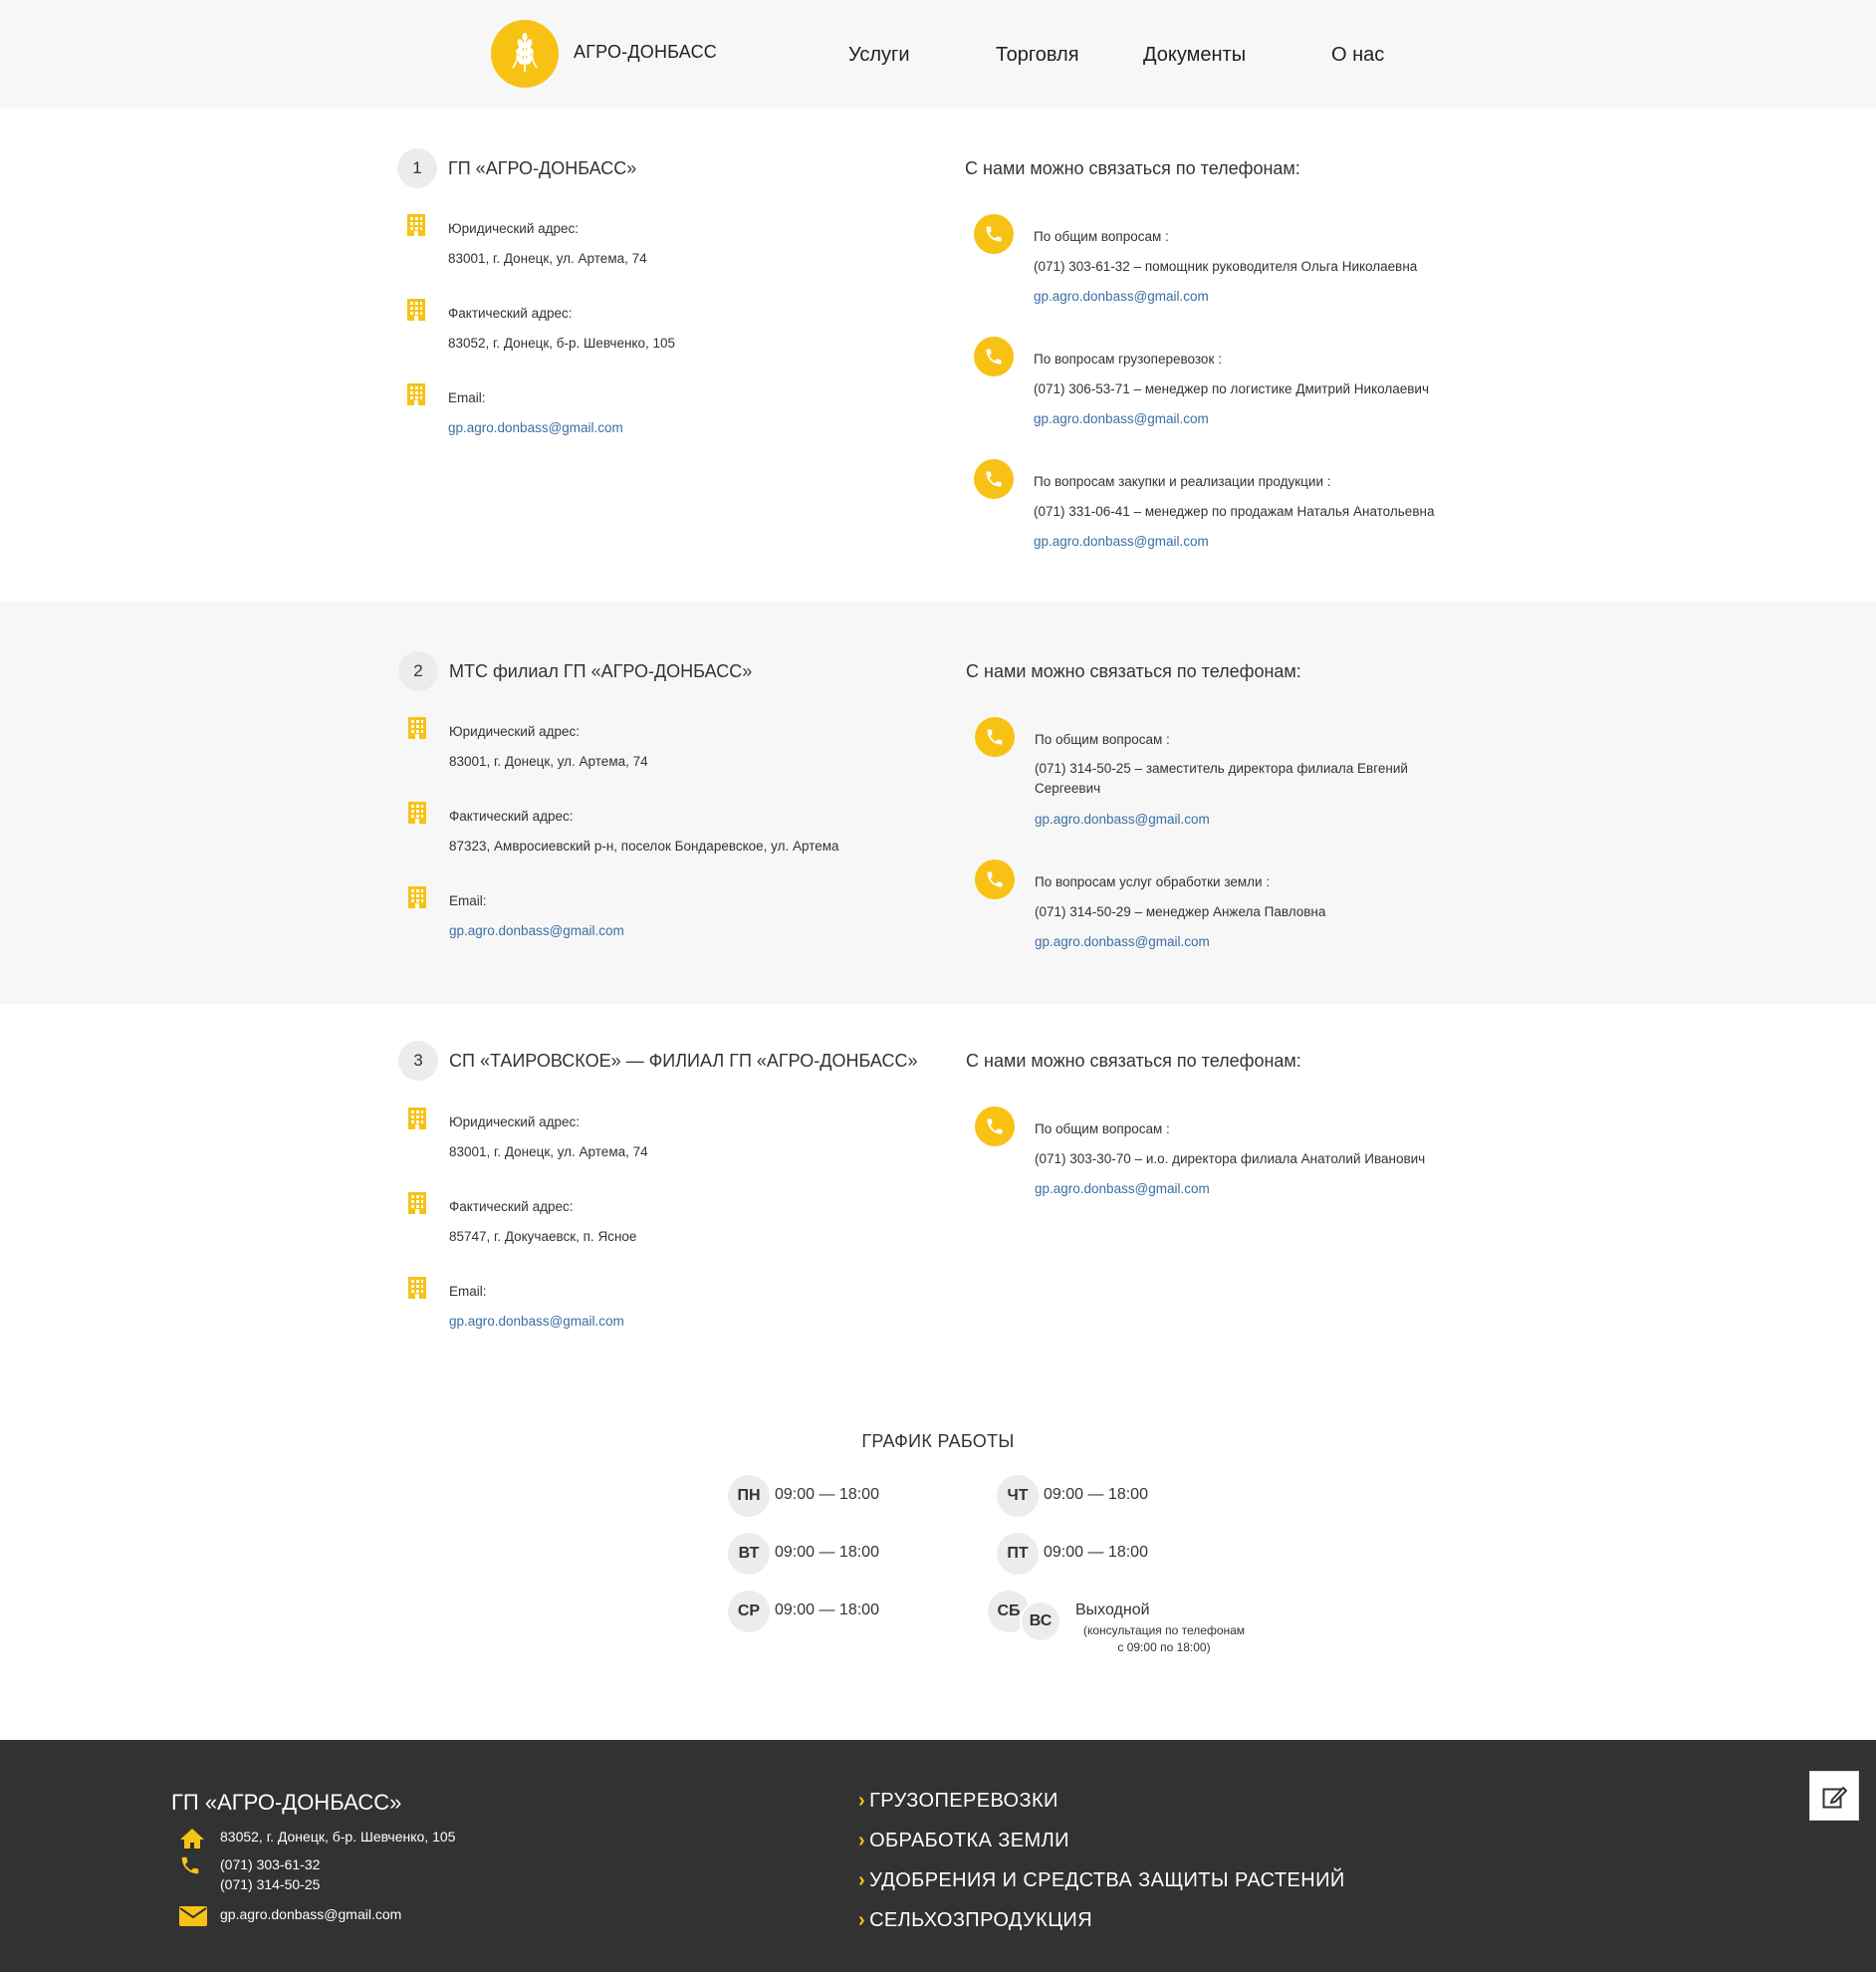 The image size is (1876, 1972). I want to click on day-sunday: ВС, so click(1041, 1621).